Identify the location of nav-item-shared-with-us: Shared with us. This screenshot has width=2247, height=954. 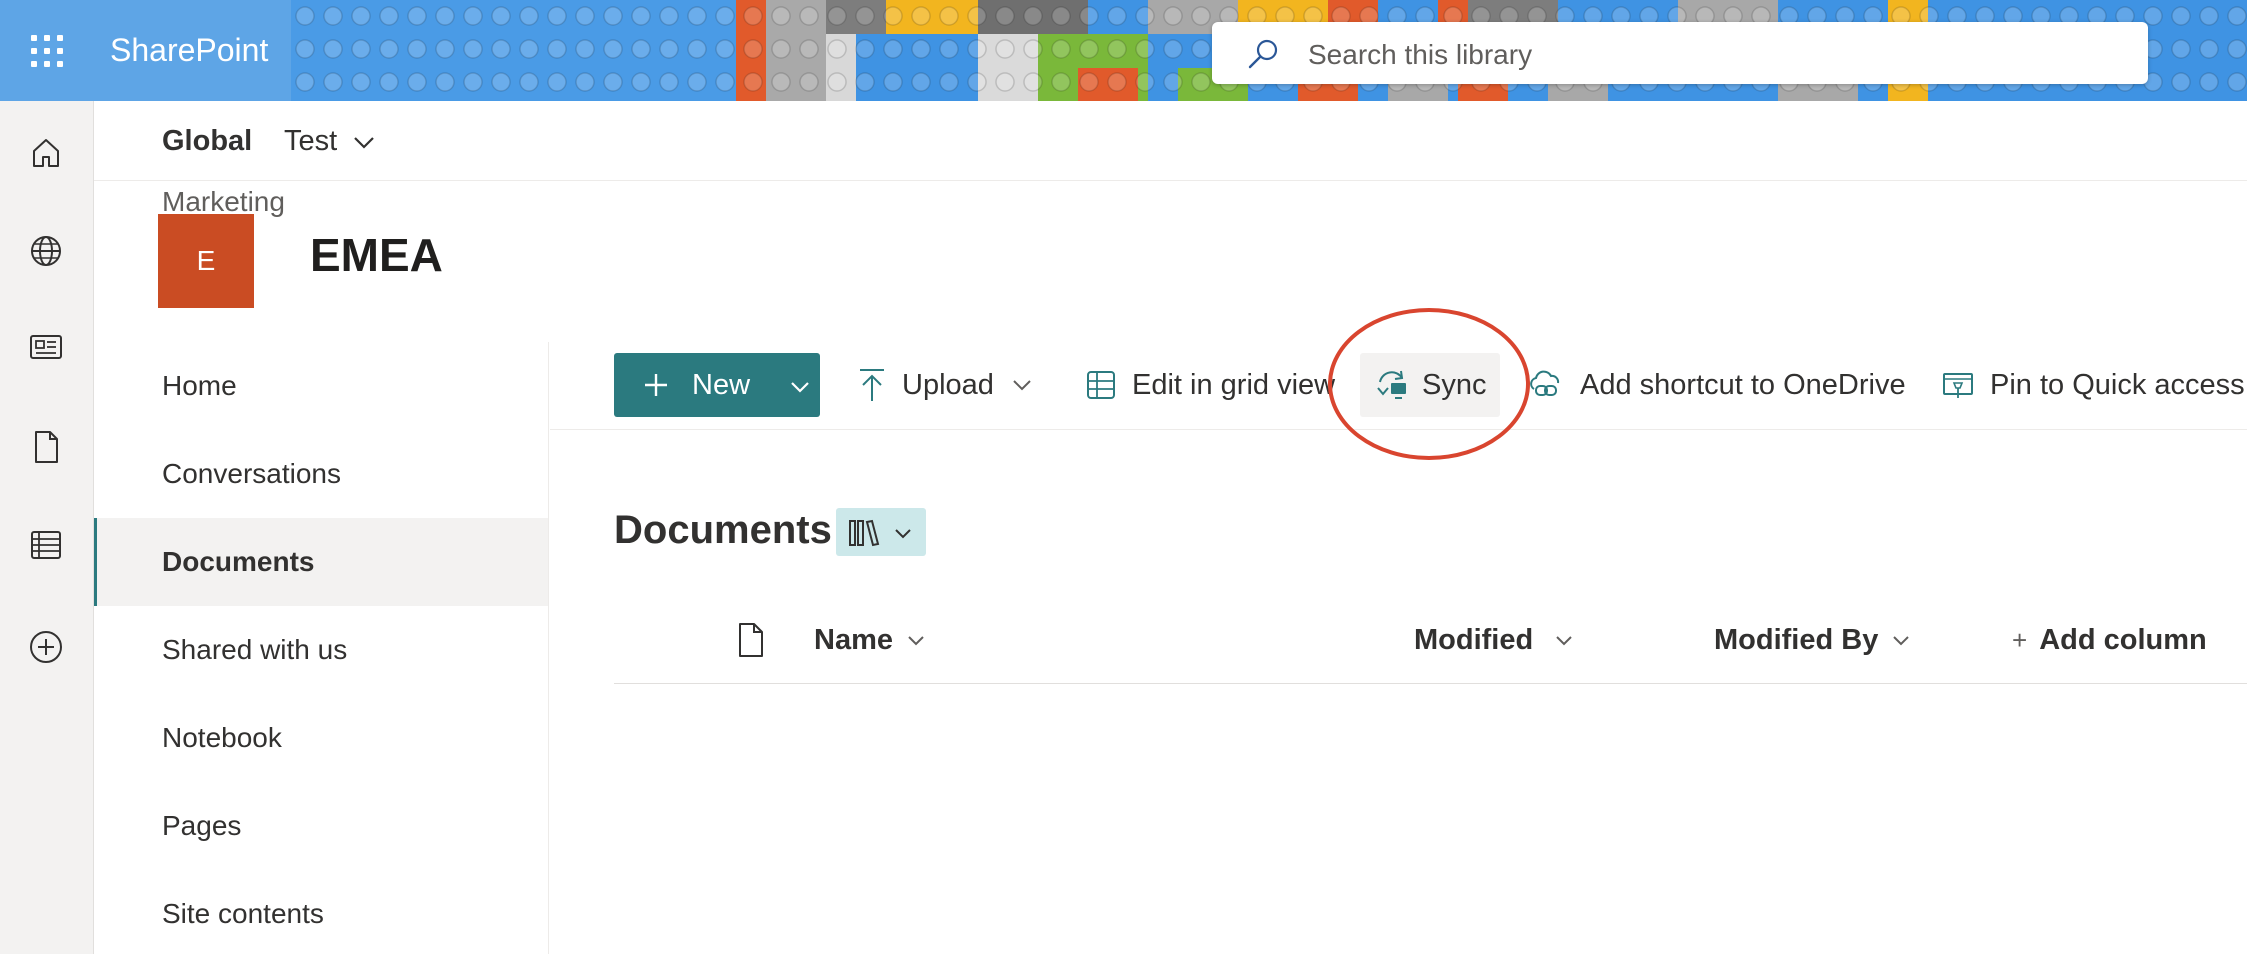
(321, 650).